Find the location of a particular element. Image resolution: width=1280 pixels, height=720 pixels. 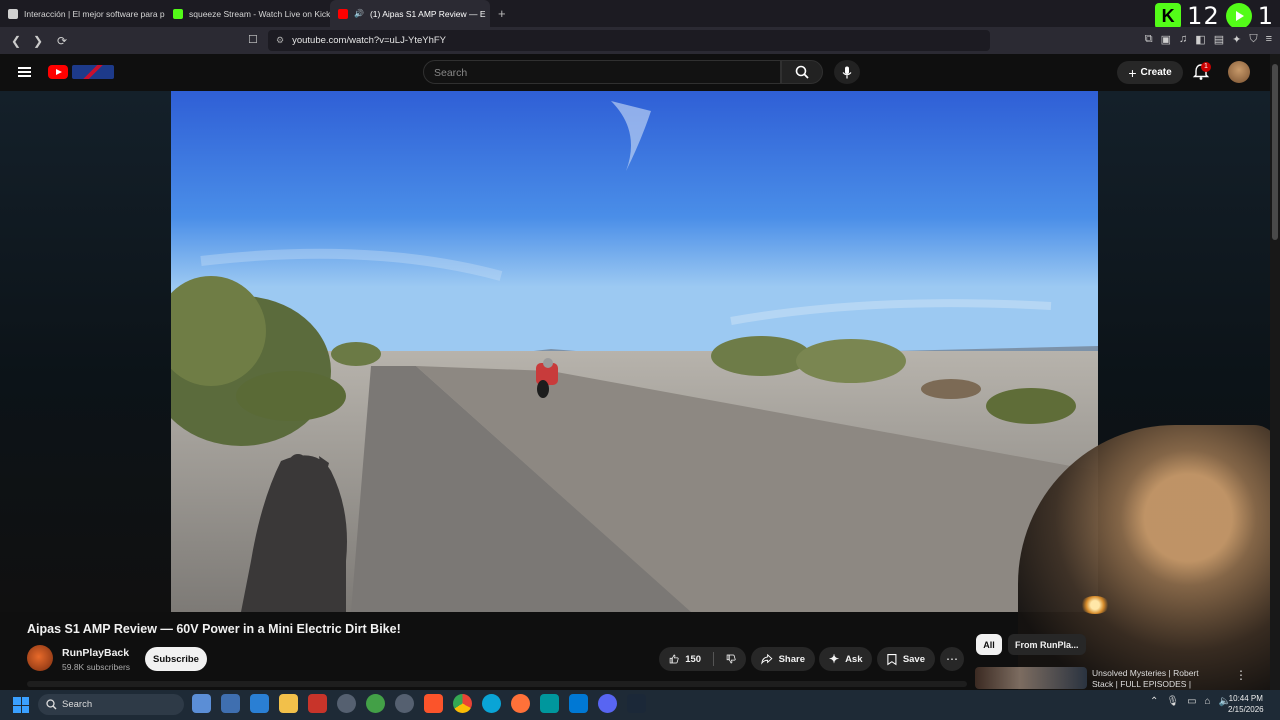

taskbar-search-box: Search is located at coordinates (111, 704).